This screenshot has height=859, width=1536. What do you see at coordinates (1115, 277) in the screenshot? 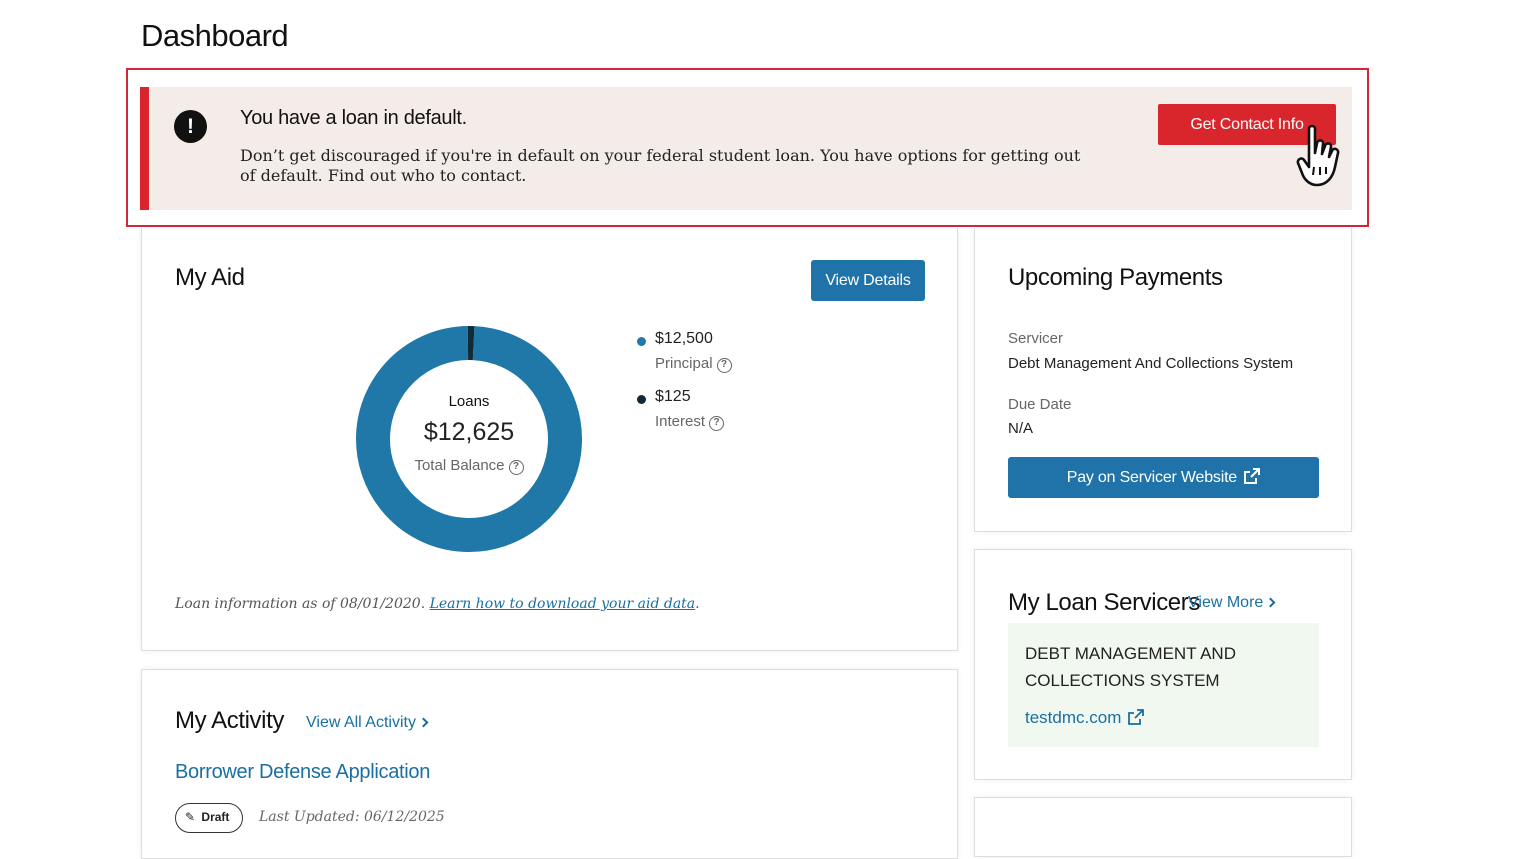
I see `upcoming-payments-title: Upcoming Payments` at bounding box center [1115, 277].